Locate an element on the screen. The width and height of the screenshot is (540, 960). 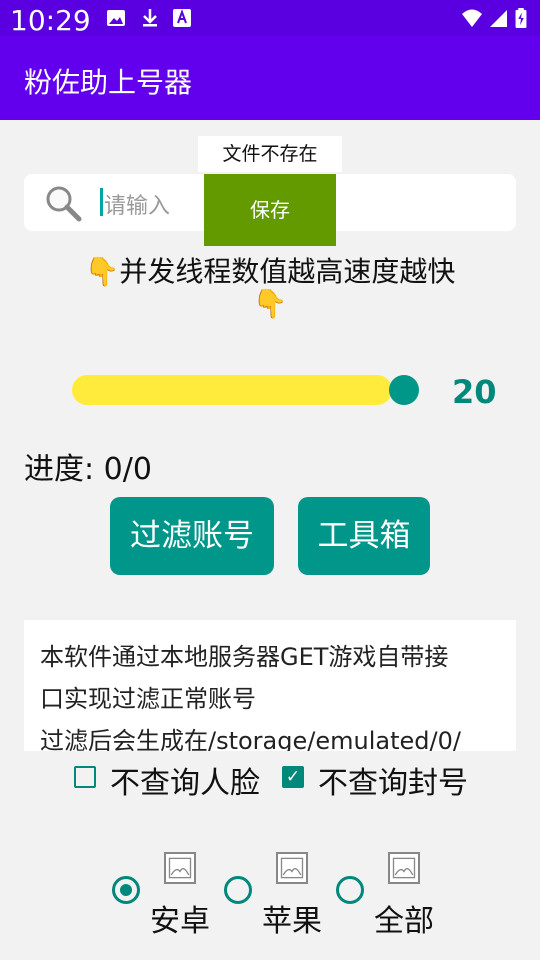
description-line: 过滤后会生成在/storage/emulated/0/ is located at coordinates (250, 739).